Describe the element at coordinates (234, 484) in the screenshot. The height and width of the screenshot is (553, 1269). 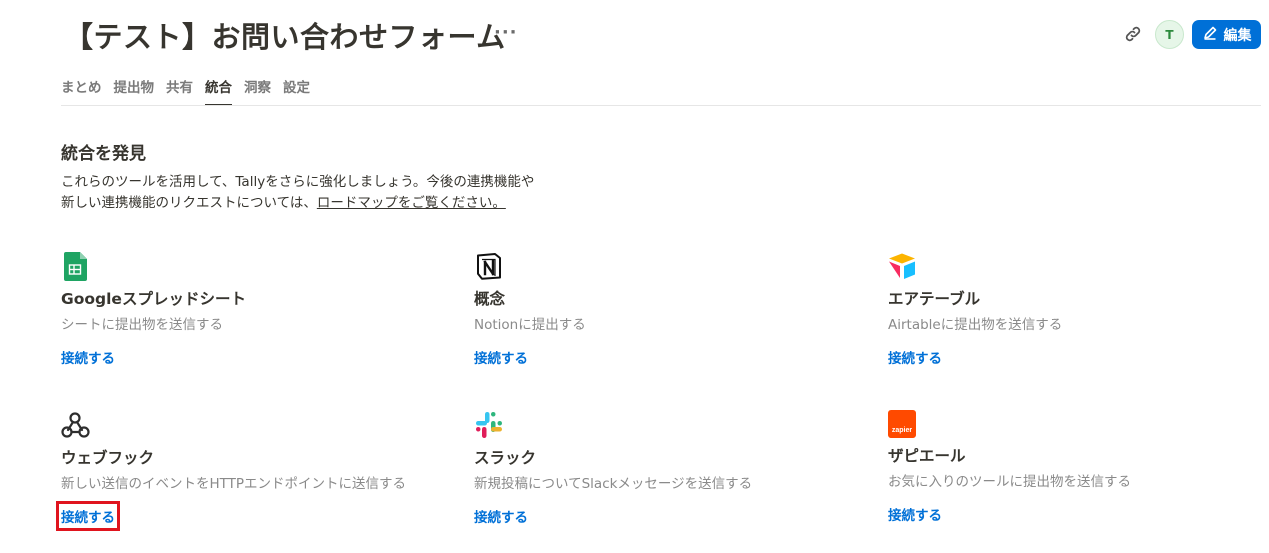
I see `integration-description: 新しい送信のイベントをHTTPエンドポイントに送信する` at that location.